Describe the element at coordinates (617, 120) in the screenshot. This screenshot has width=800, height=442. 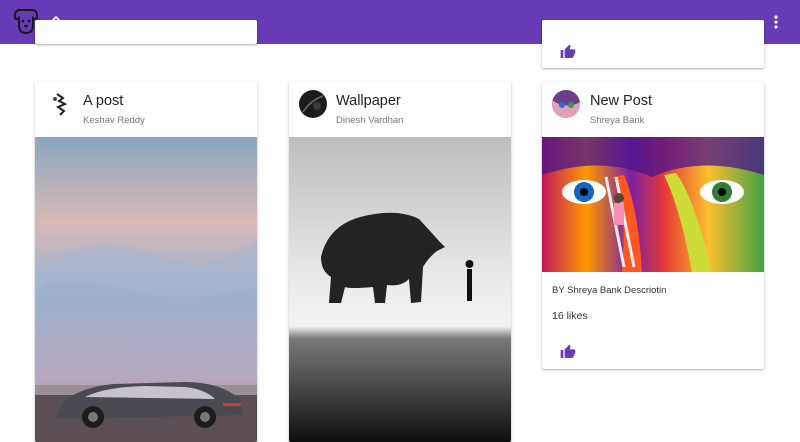
I see `post-author: Shreya Bank` at that location.